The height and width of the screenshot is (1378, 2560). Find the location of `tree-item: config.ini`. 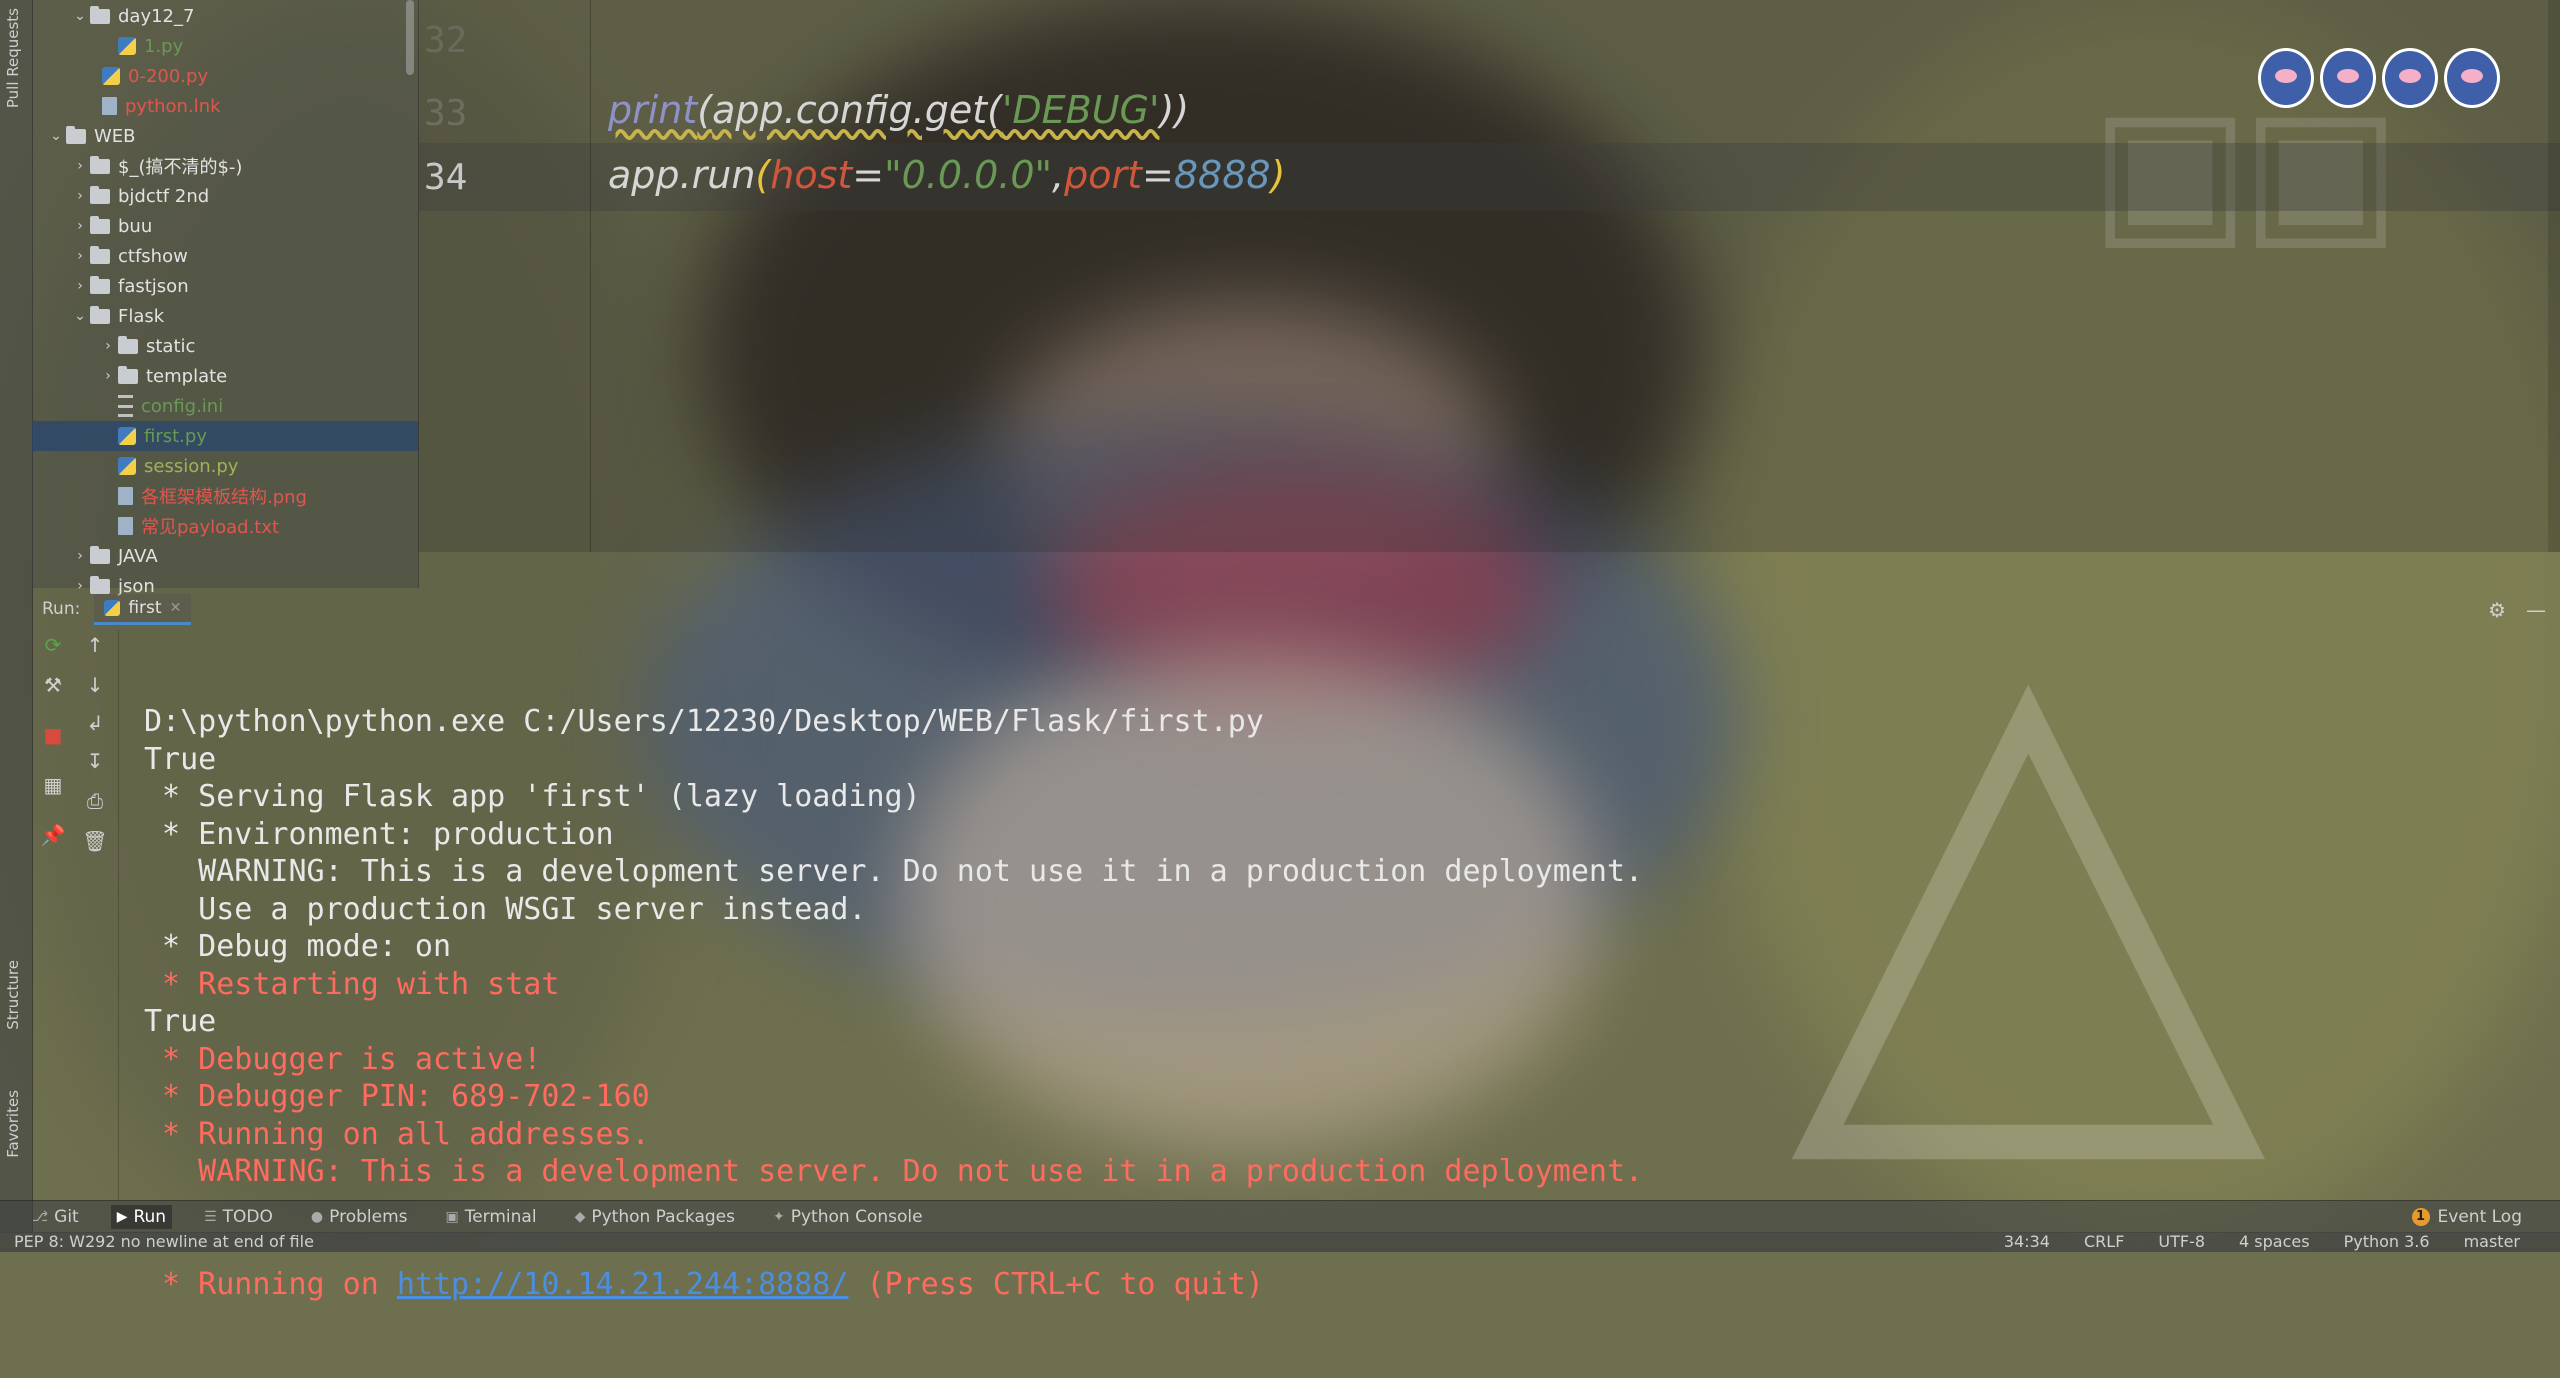

tree-item: config.ini is located at coordinates (225, 406).